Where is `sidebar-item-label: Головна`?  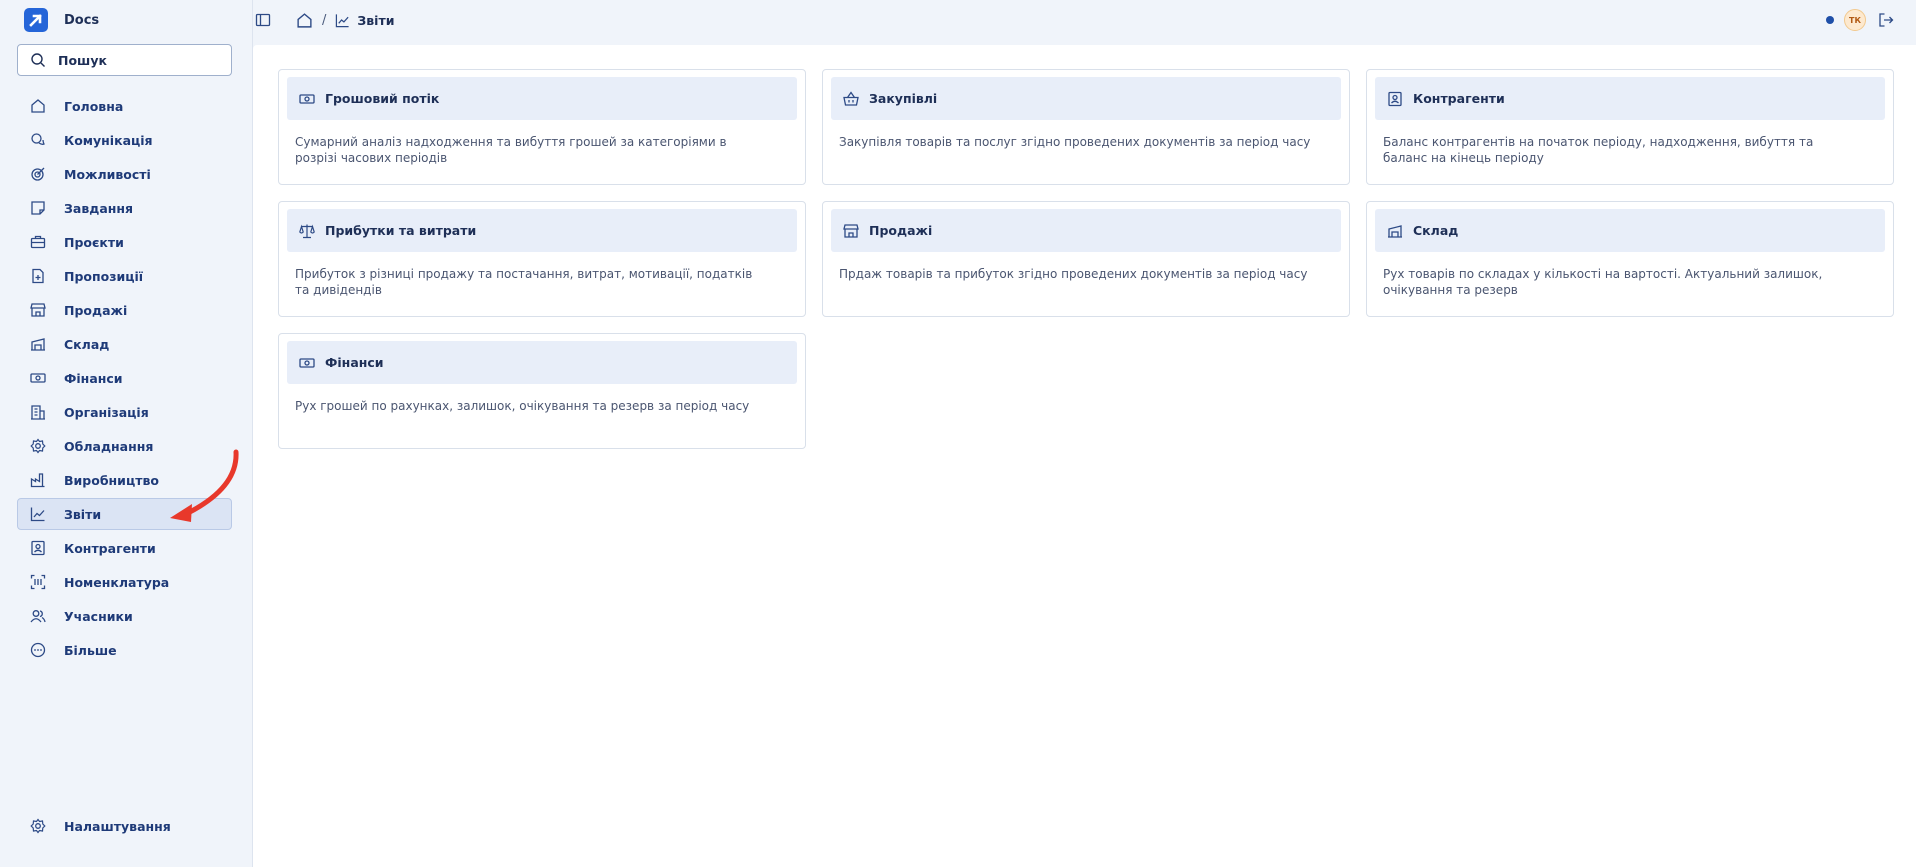 sidebar-item-label: Головна is located at coordinates (94, 106).